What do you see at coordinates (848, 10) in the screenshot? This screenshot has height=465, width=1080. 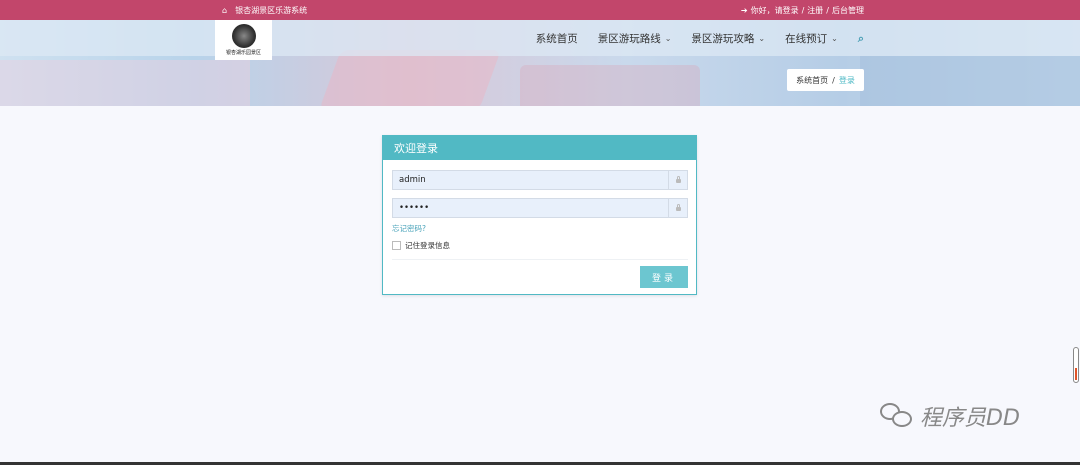 I see `admin-link: 后台管理` at bounding box center [848, 10].